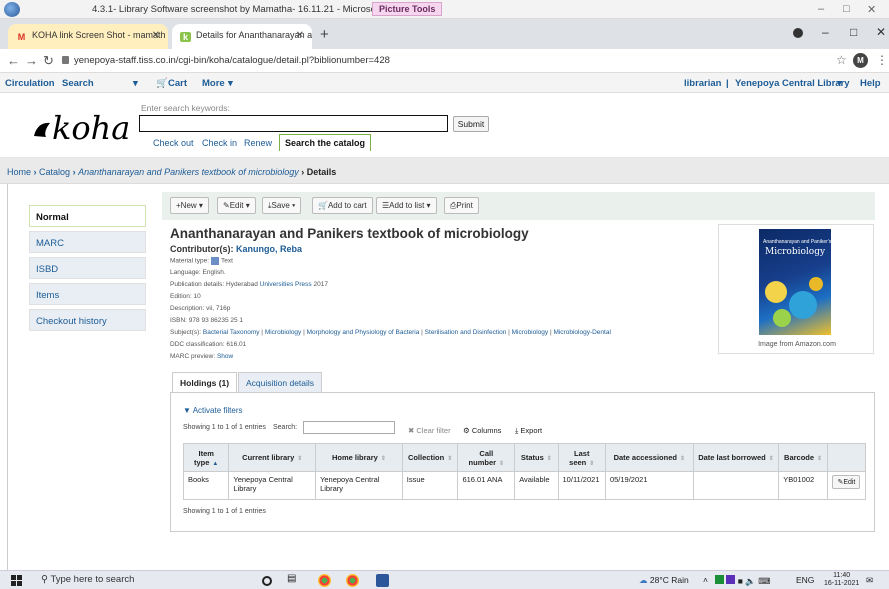  I want to click on browser-tab-koha: k Details for Ananthanarayan and ✕, so click(242, 36).